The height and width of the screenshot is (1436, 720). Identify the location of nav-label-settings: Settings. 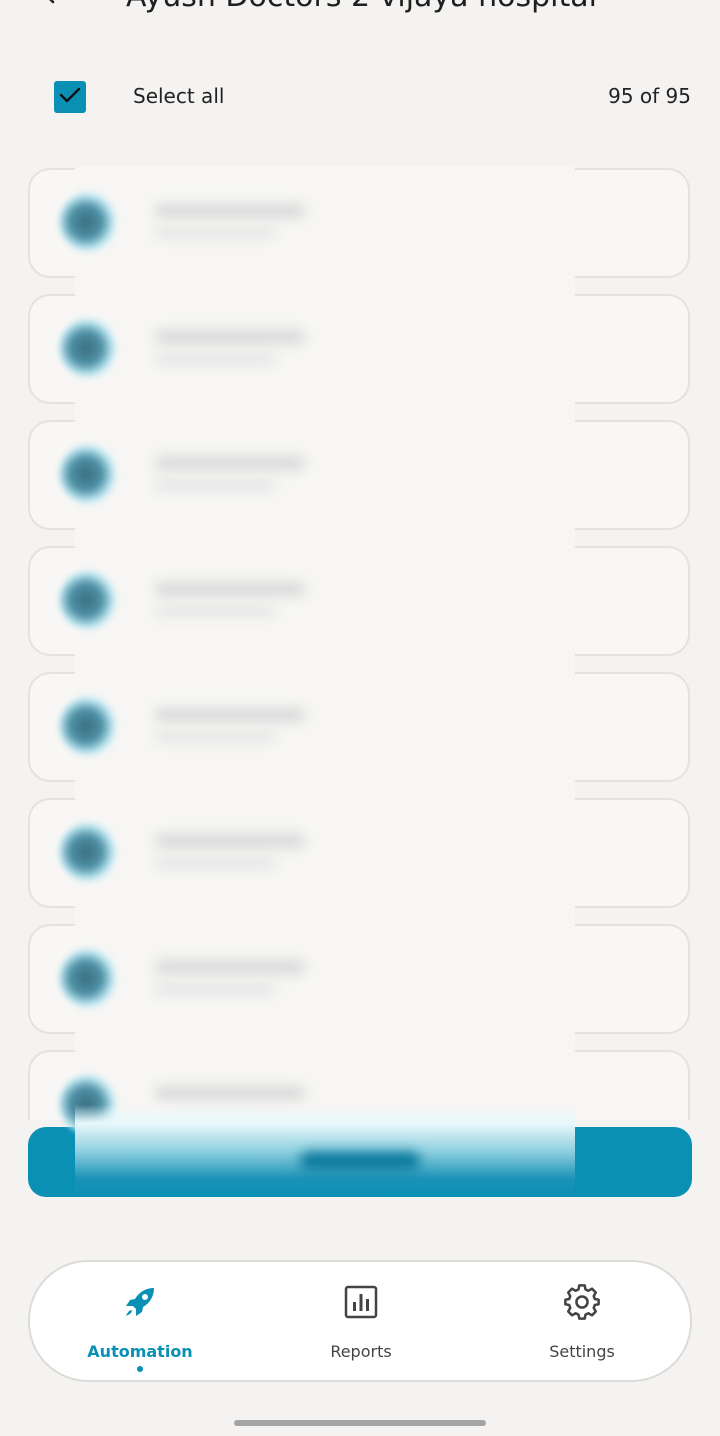
(582, 1351).